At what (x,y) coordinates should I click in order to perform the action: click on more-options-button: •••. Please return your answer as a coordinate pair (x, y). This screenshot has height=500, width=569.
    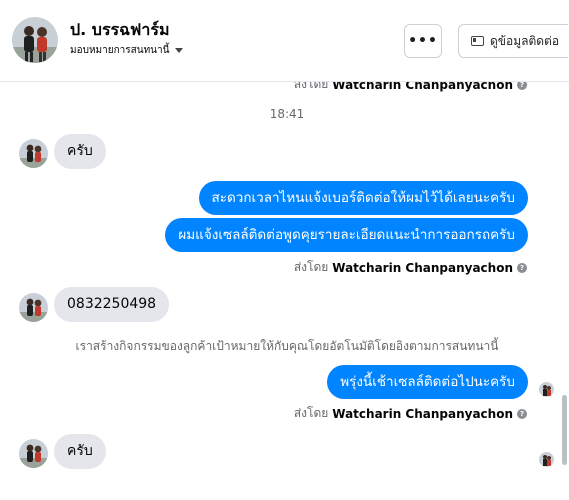
    Looking at the image, I should click on (423, 41).